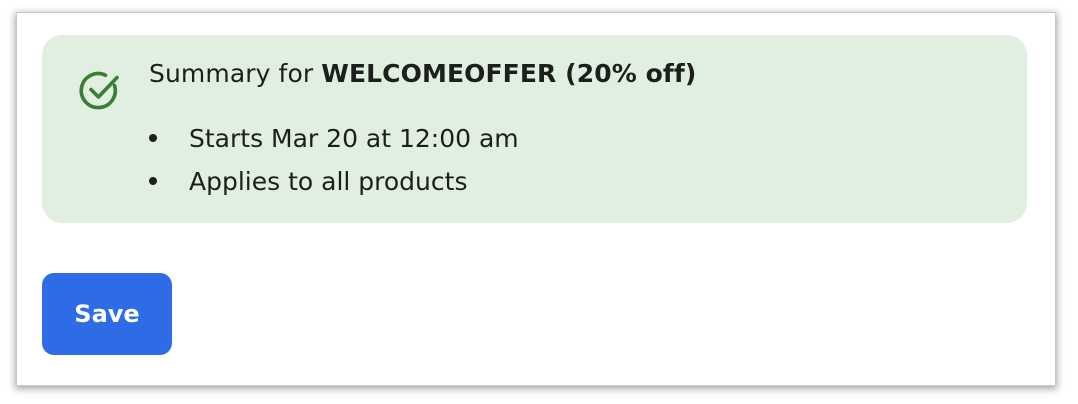  What do you see at coordinates (235, 73) in the screenshot?
I see `summary-title-prefix: Summary for` at bounding box center [235, 73].